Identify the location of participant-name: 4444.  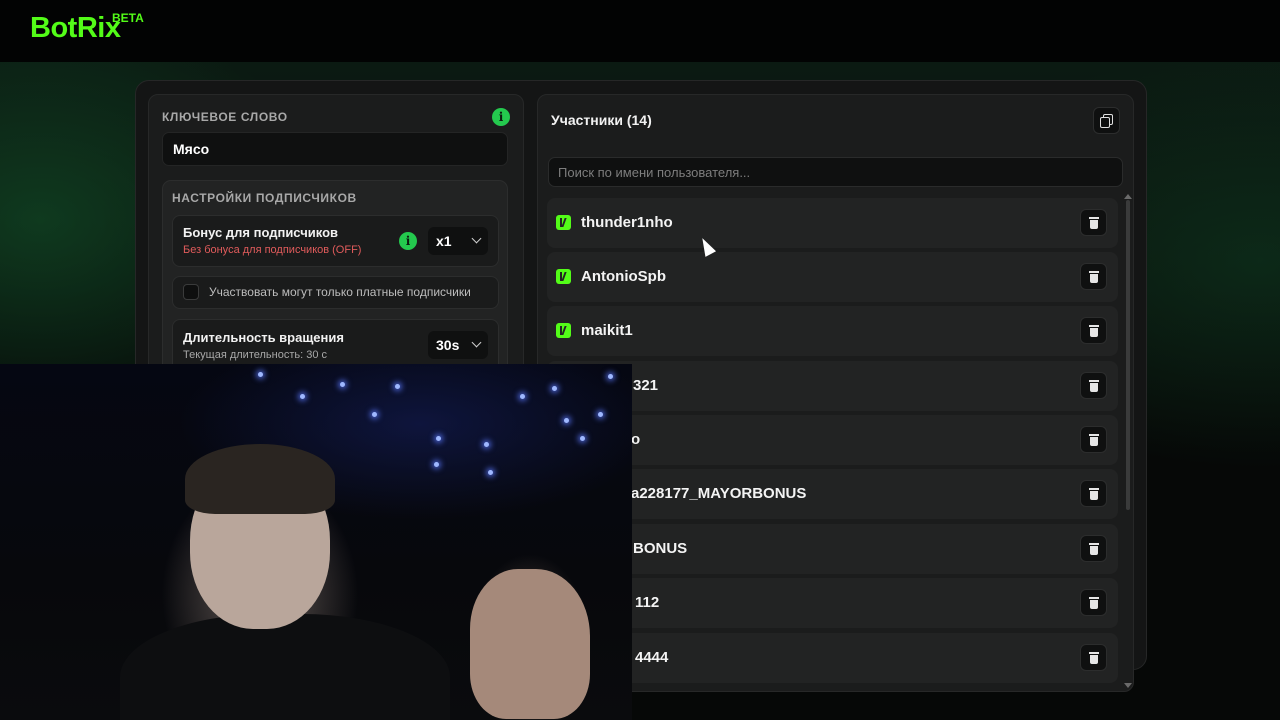
(652, 657).